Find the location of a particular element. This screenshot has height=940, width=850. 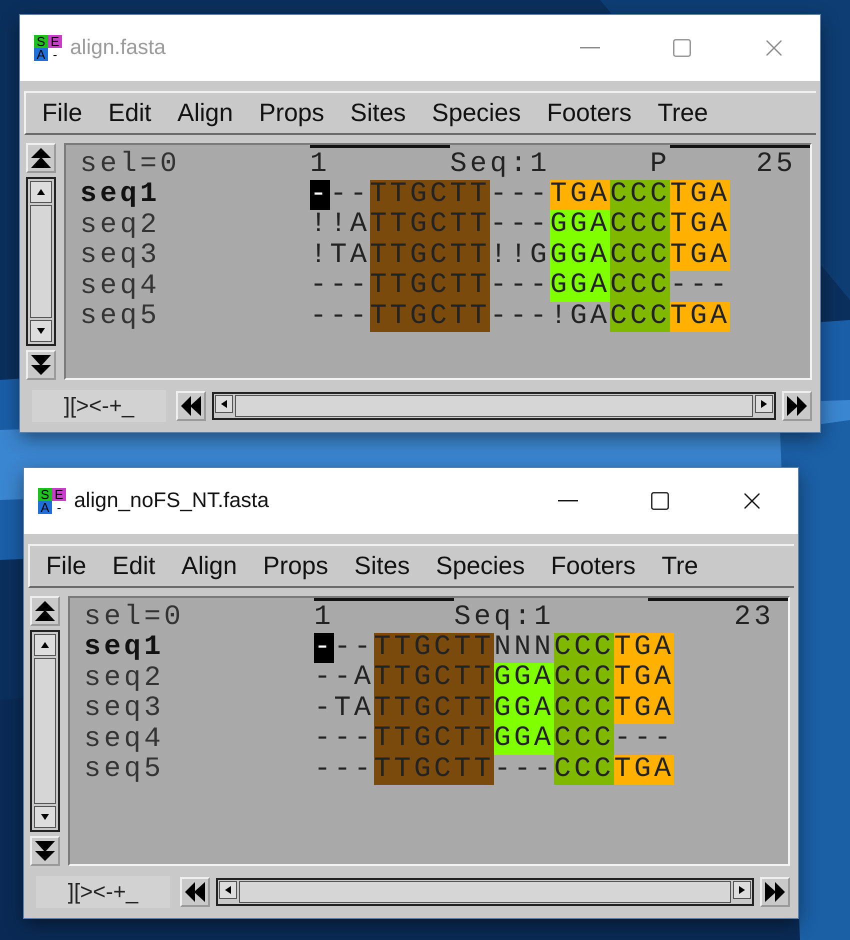

window-title: align_noFS_NT.fasta is located at coordinates (172, 501).